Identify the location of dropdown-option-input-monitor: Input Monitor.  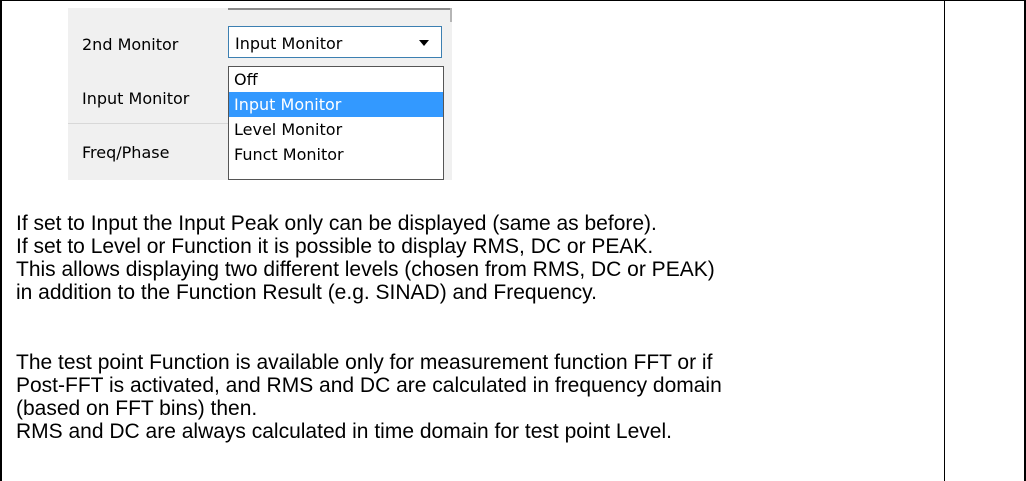
(336, 104).